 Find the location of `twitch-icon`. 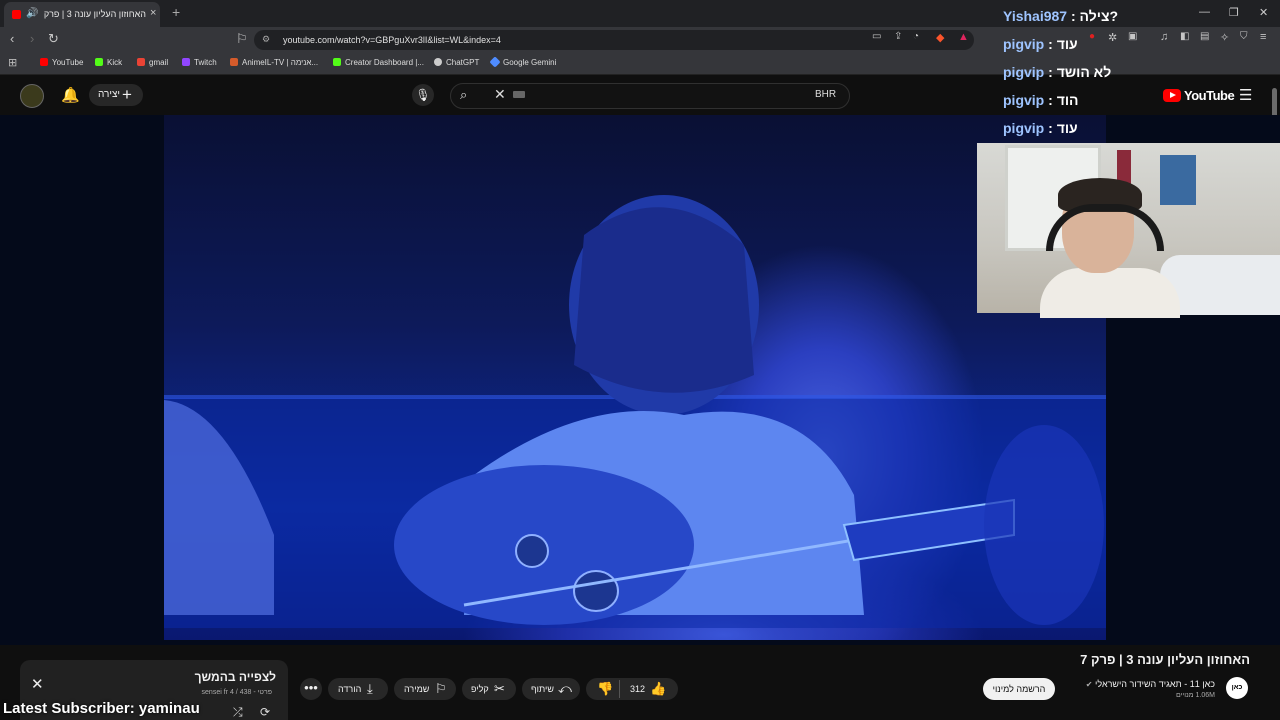

twitch-icon is located at coordinates (186, 62).